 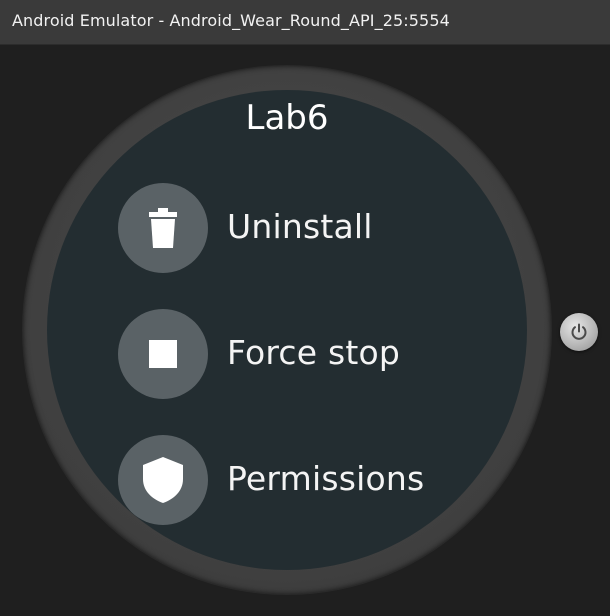 I want to click on menu-item-label: Force stop, so click(x=314, y=352).